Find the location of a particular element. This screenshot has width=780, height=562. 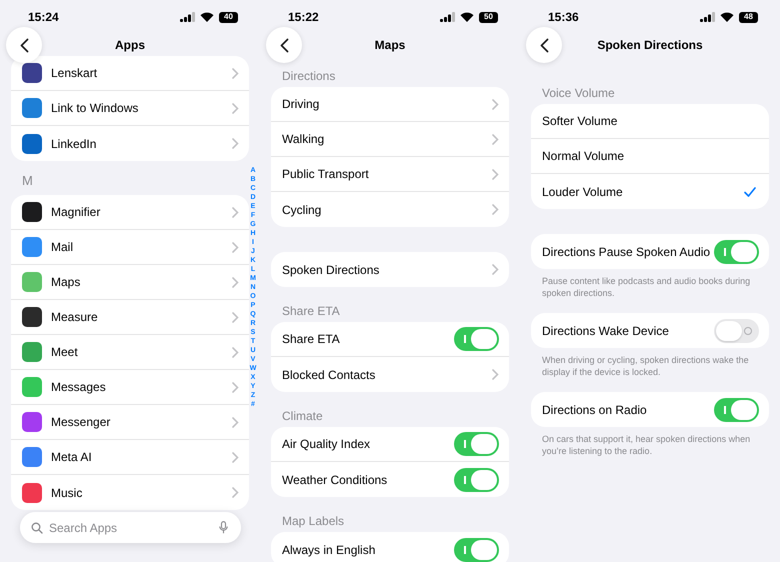

list-row: Lenskart is located at coordinates (130, 73).